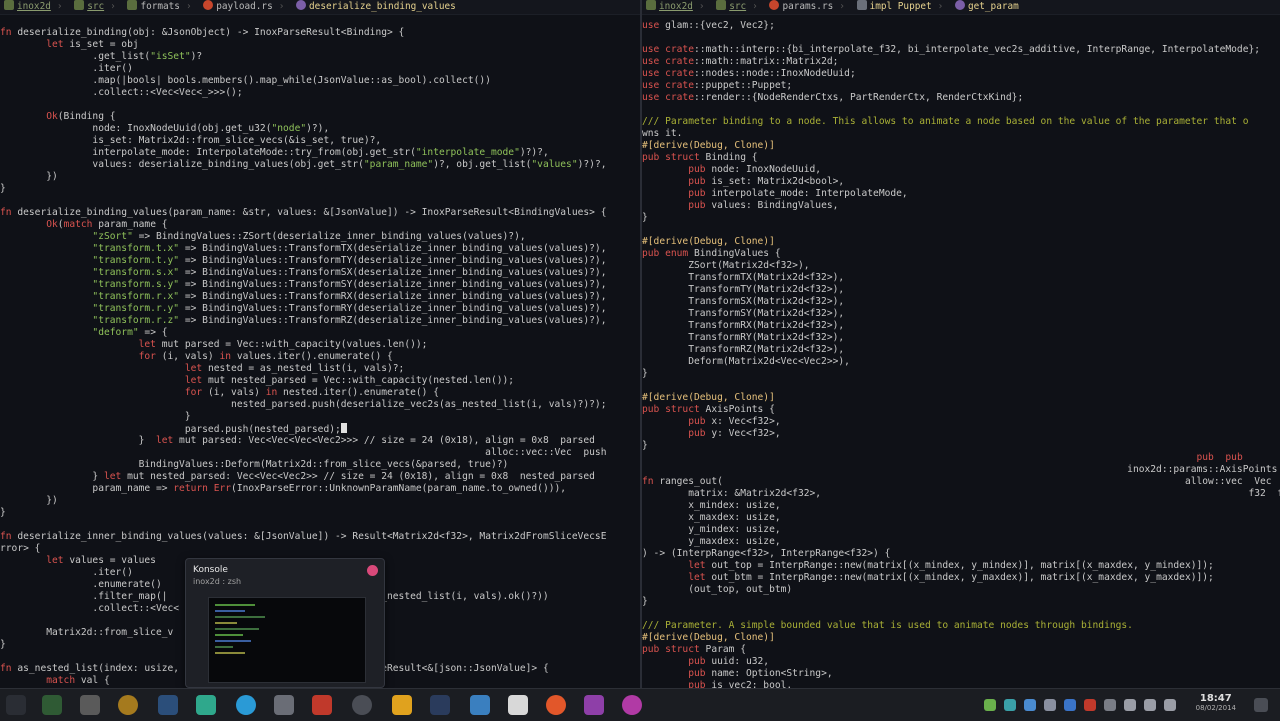 The width and height of the screenshot is (1280, 721). Describe the element at coordinates (320, 93) in the screenshot. I see `code-line: .collect::<Vec<Vec<_>>>();` at that location.